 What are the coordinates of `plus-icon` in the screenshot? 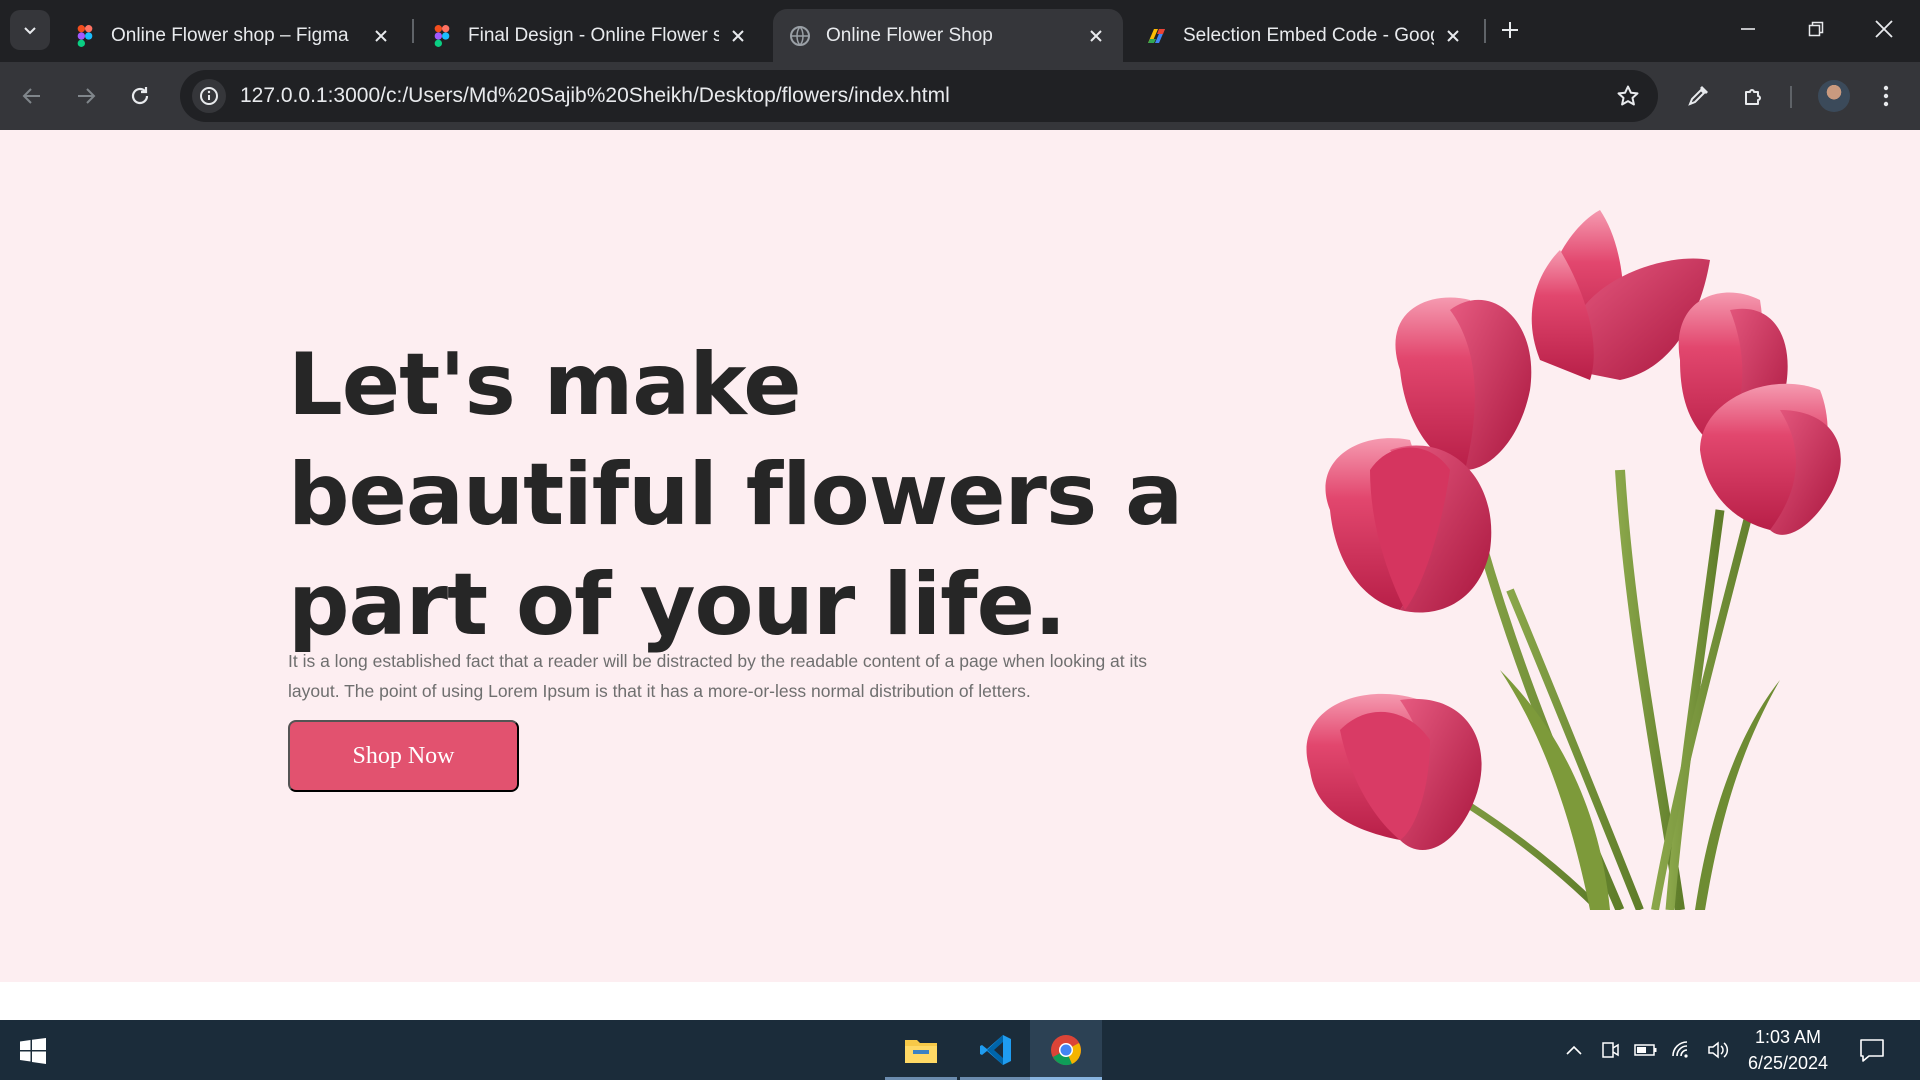 It's located at (1510, 30).